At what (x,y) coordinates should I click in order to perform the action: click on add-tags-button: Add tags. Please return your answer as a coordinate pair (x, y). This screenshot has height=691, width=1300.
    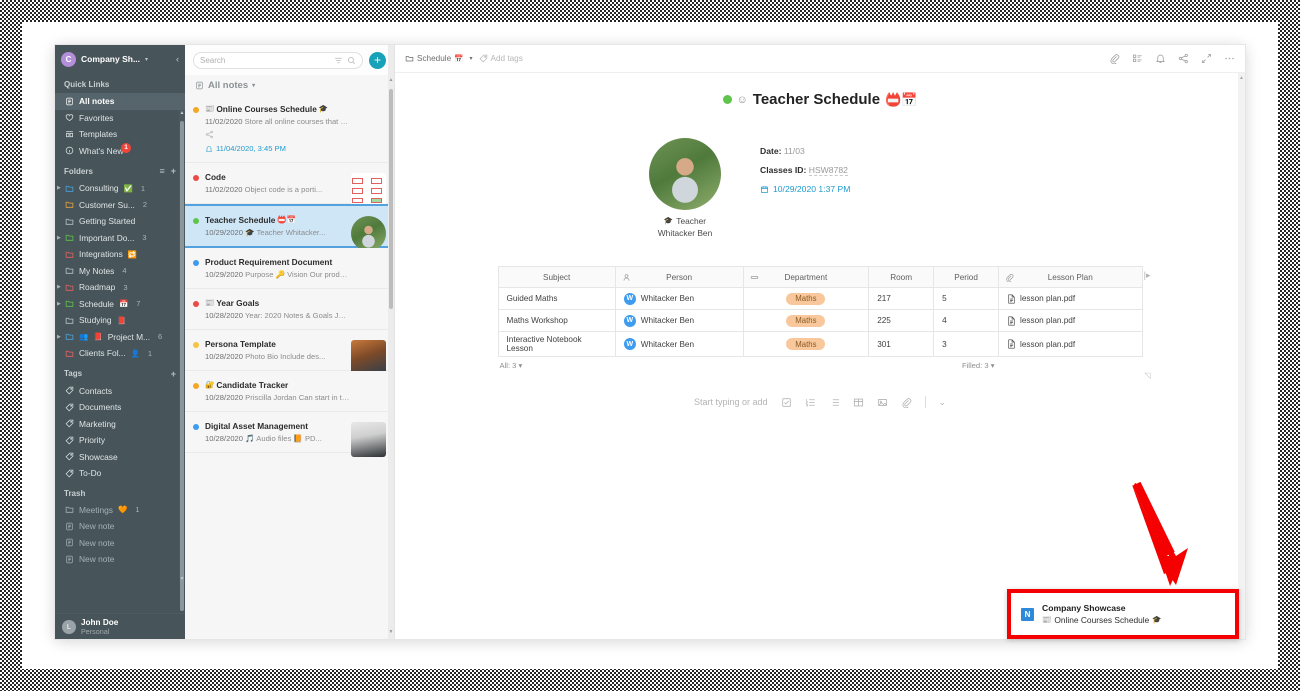
    Looking at the image, I should click on (501, 58).